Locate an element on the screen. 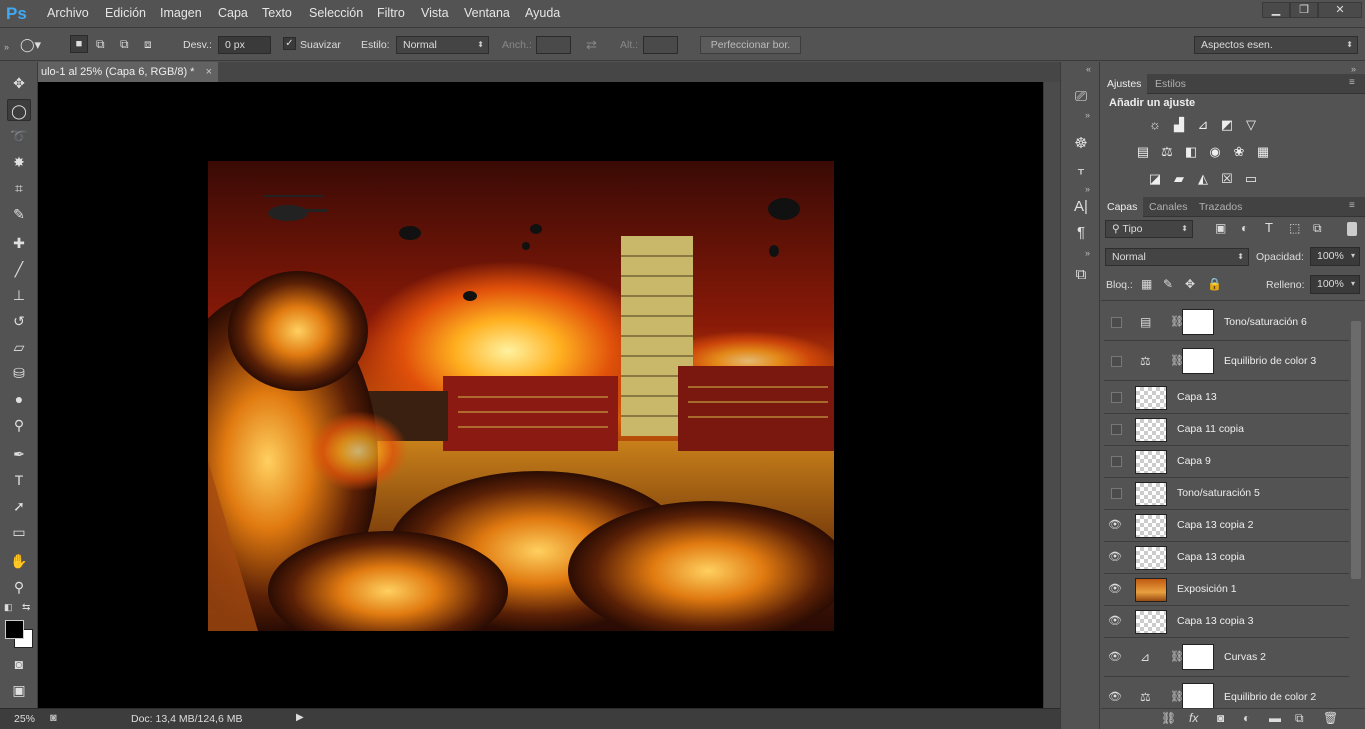 This screenshot has height=729, width=1365. channel-mixer-icon: ❀ is located at coordinates (1239, 152).